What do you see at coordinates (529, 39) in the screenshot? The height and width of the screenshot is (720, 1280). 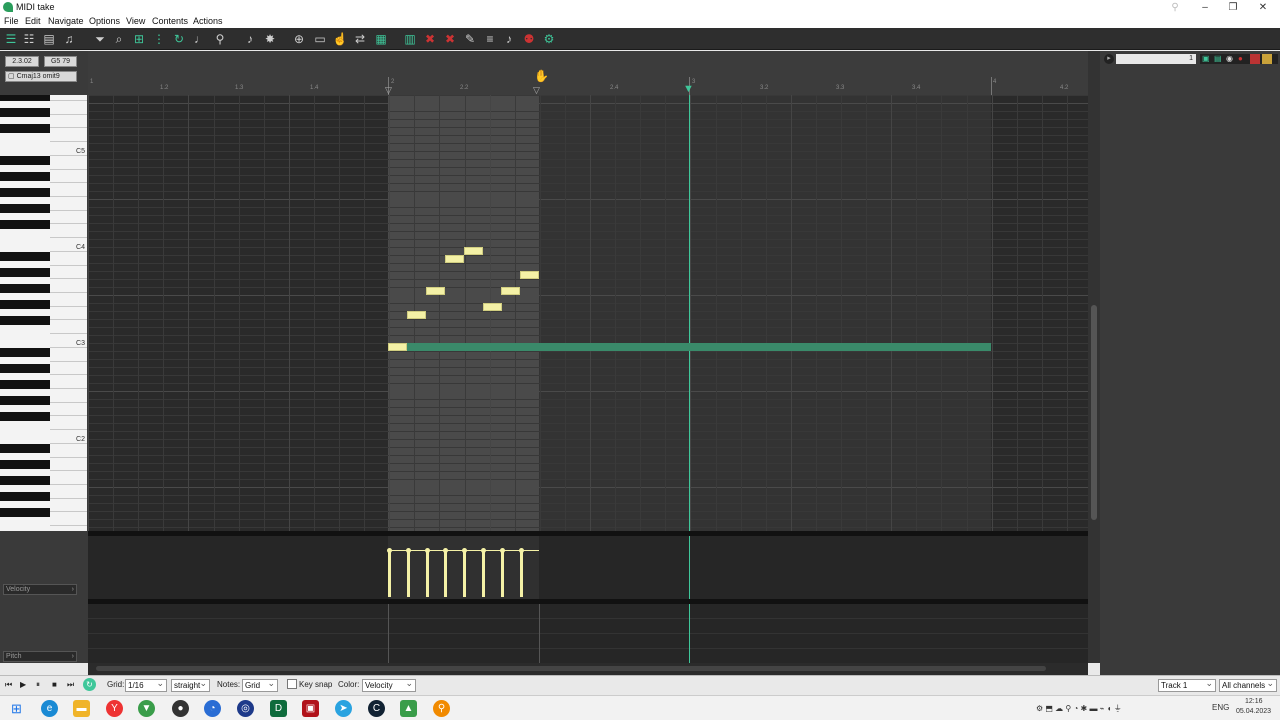 I see `record-icon: ⚉` at bounding box center [529, 39].